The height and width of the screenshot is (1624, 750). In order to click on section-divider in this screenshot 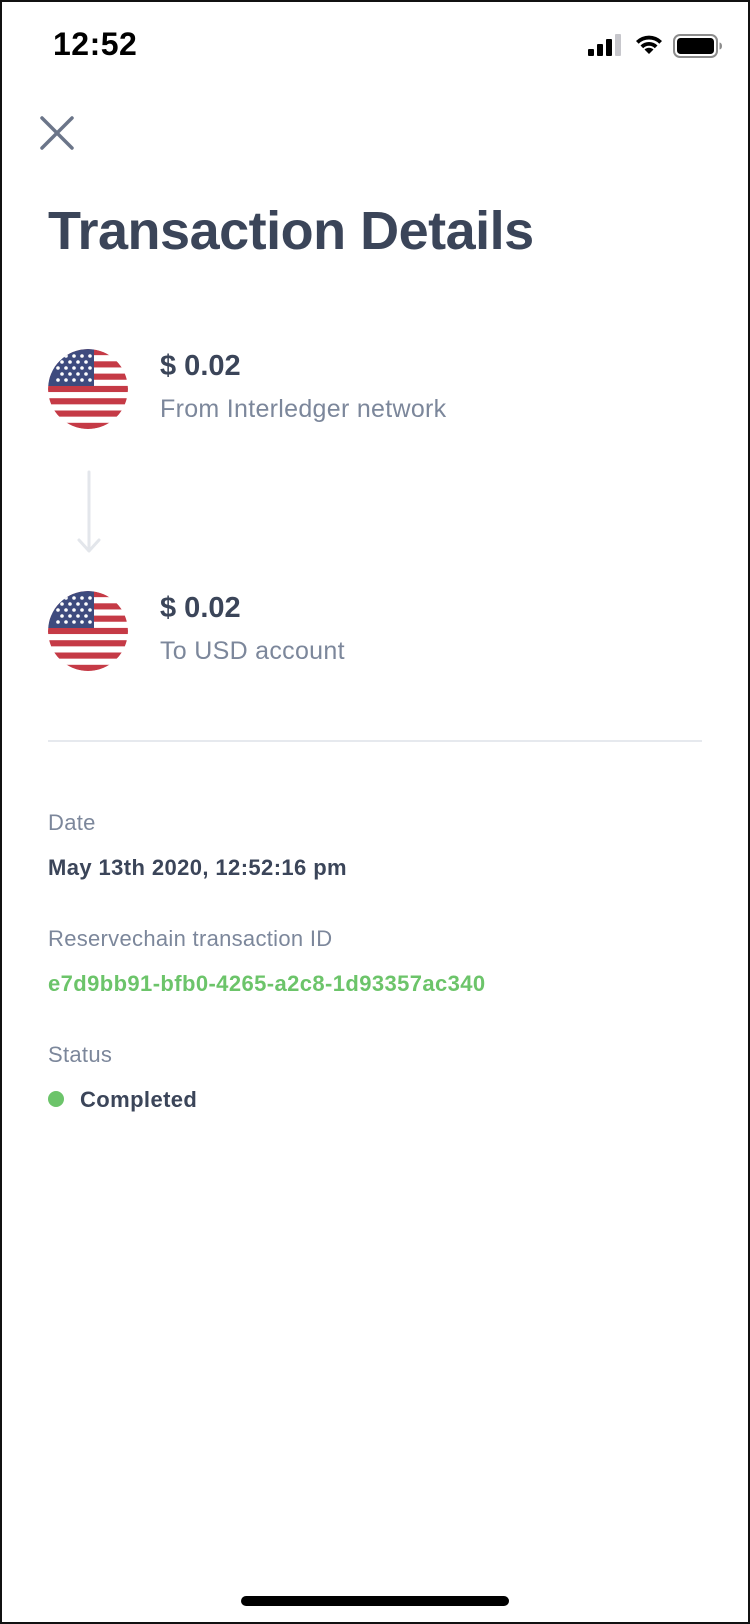, I will do `click(375, 741)`.